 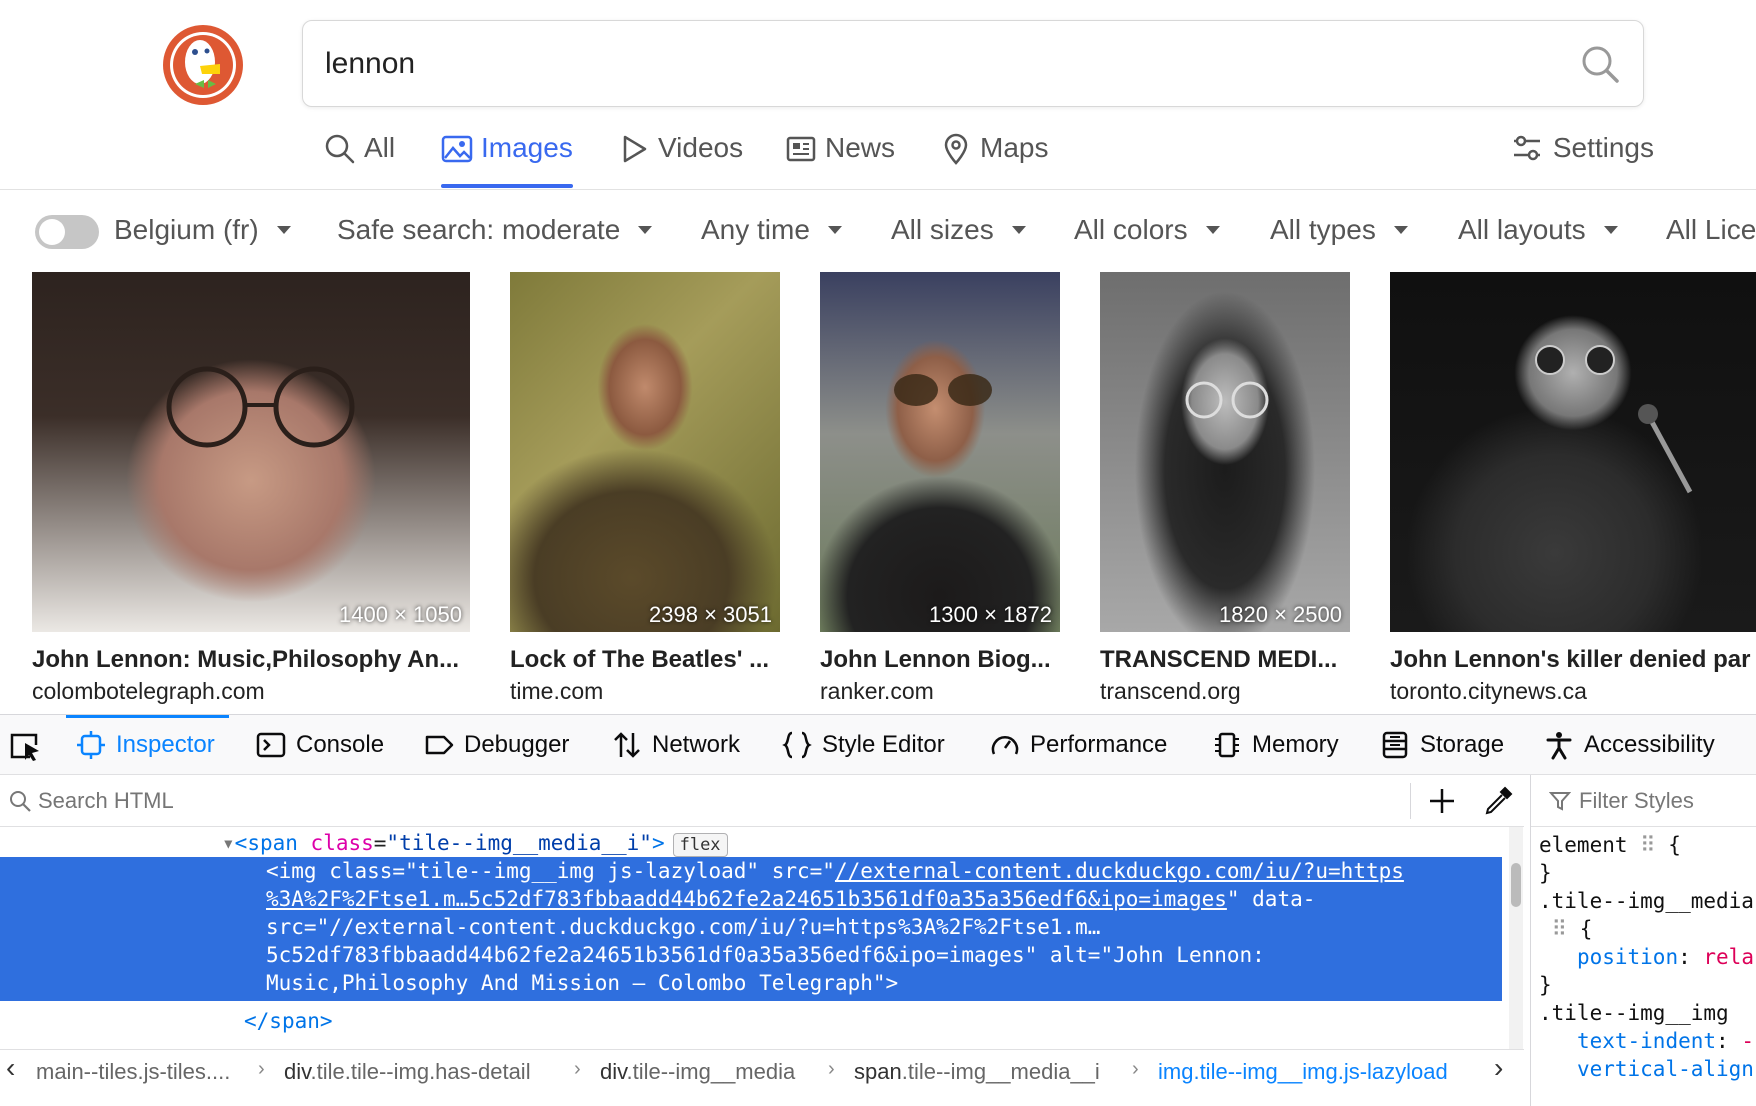 I want to click on filter-styles-placeholder: Filter Styles, so click(x=1636, y=800).